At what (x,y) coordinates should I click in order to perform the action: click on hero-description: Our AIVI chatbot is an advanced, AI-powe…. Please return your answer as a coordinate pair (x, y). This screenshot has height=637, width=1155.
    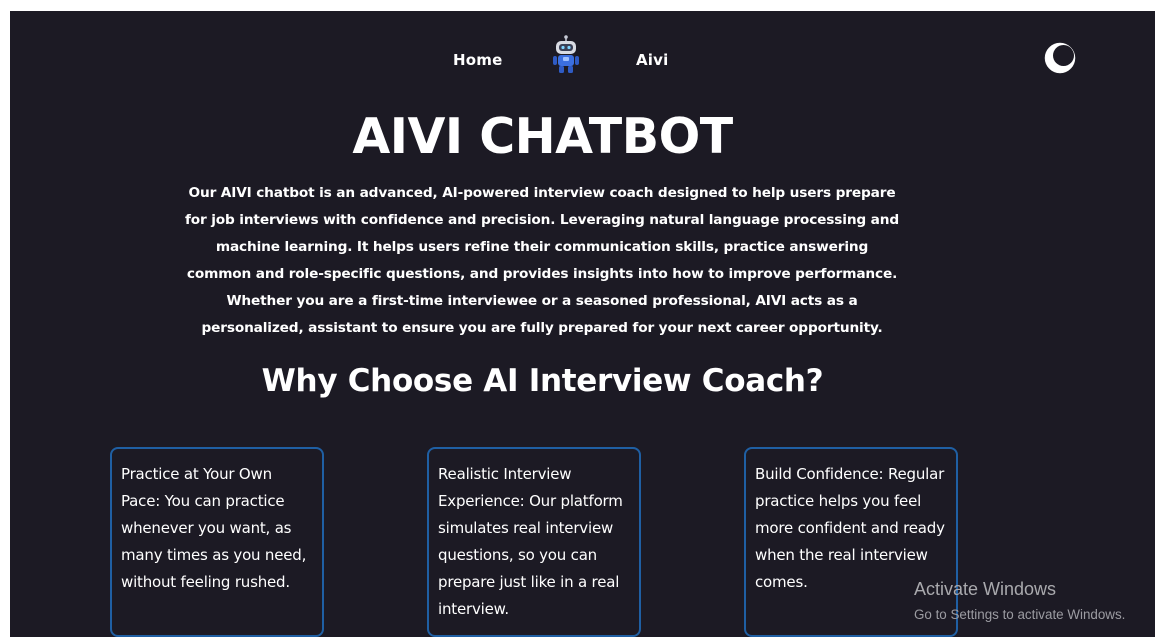
    Looking at the image, I should click on (542, 260).